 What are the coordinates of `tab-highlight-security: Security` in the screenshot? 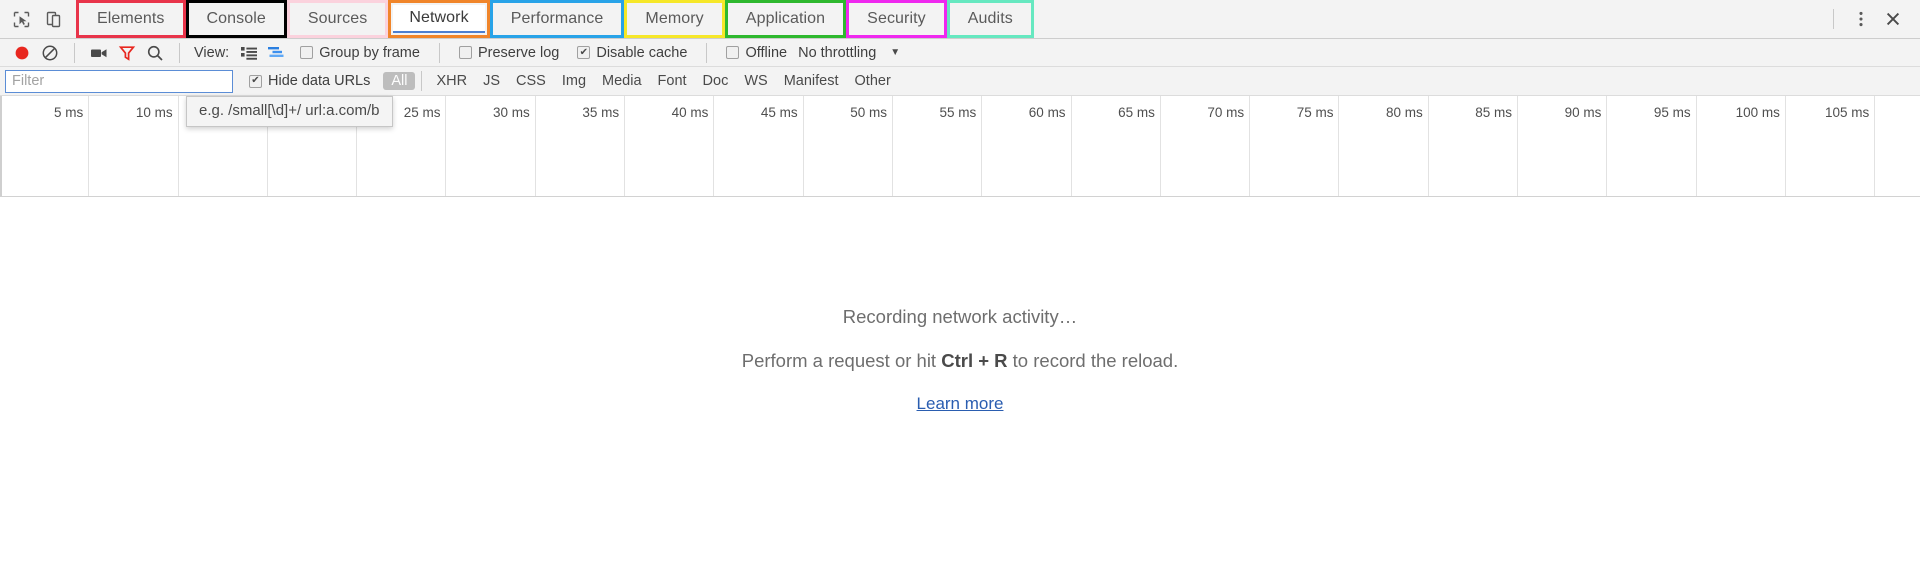 It's located at (896, 19).